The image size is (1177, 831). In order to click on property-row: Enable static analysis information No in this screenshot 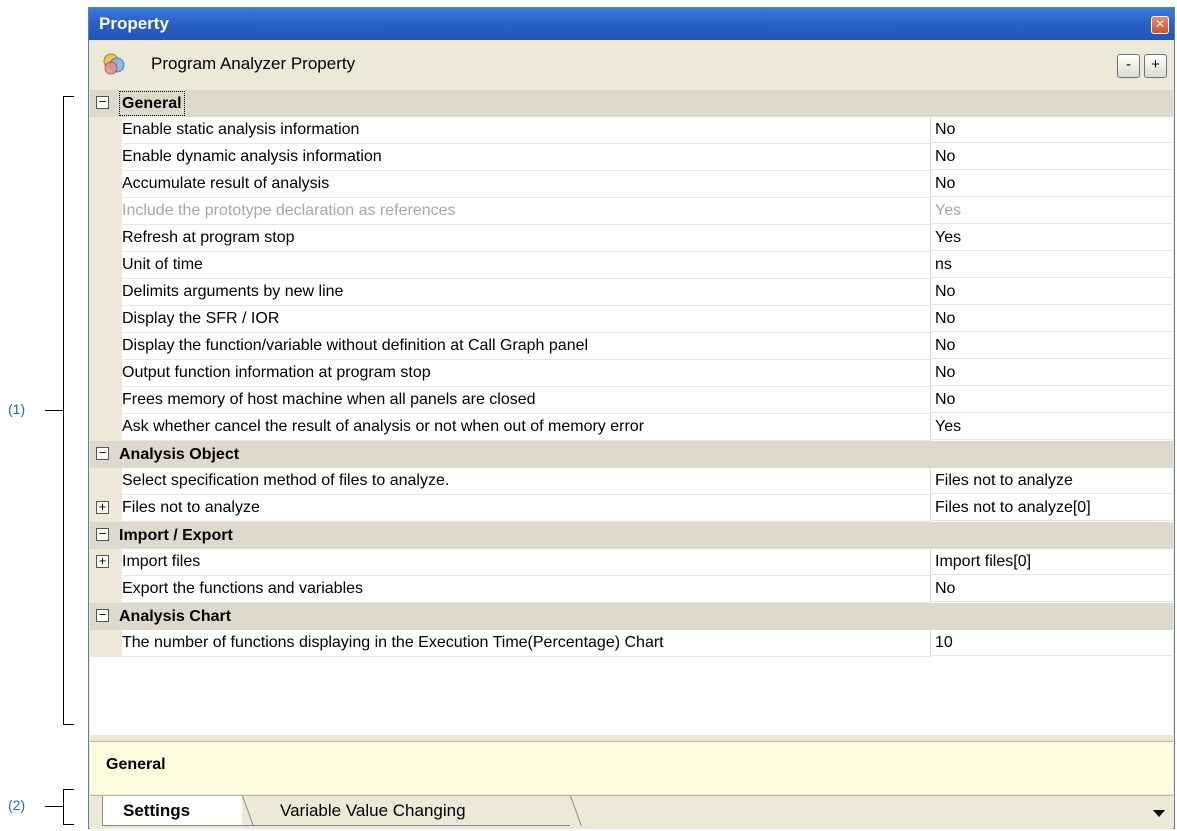, I will do `click(631, 130)`.